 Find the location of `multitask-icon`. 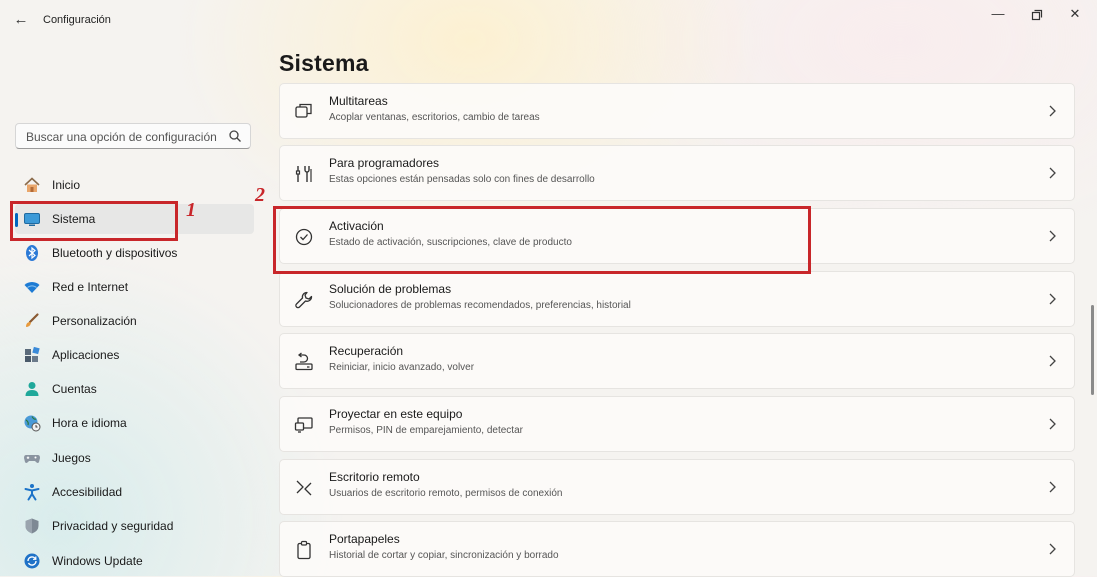

multitask-icon is located at coordinates (303, 110).